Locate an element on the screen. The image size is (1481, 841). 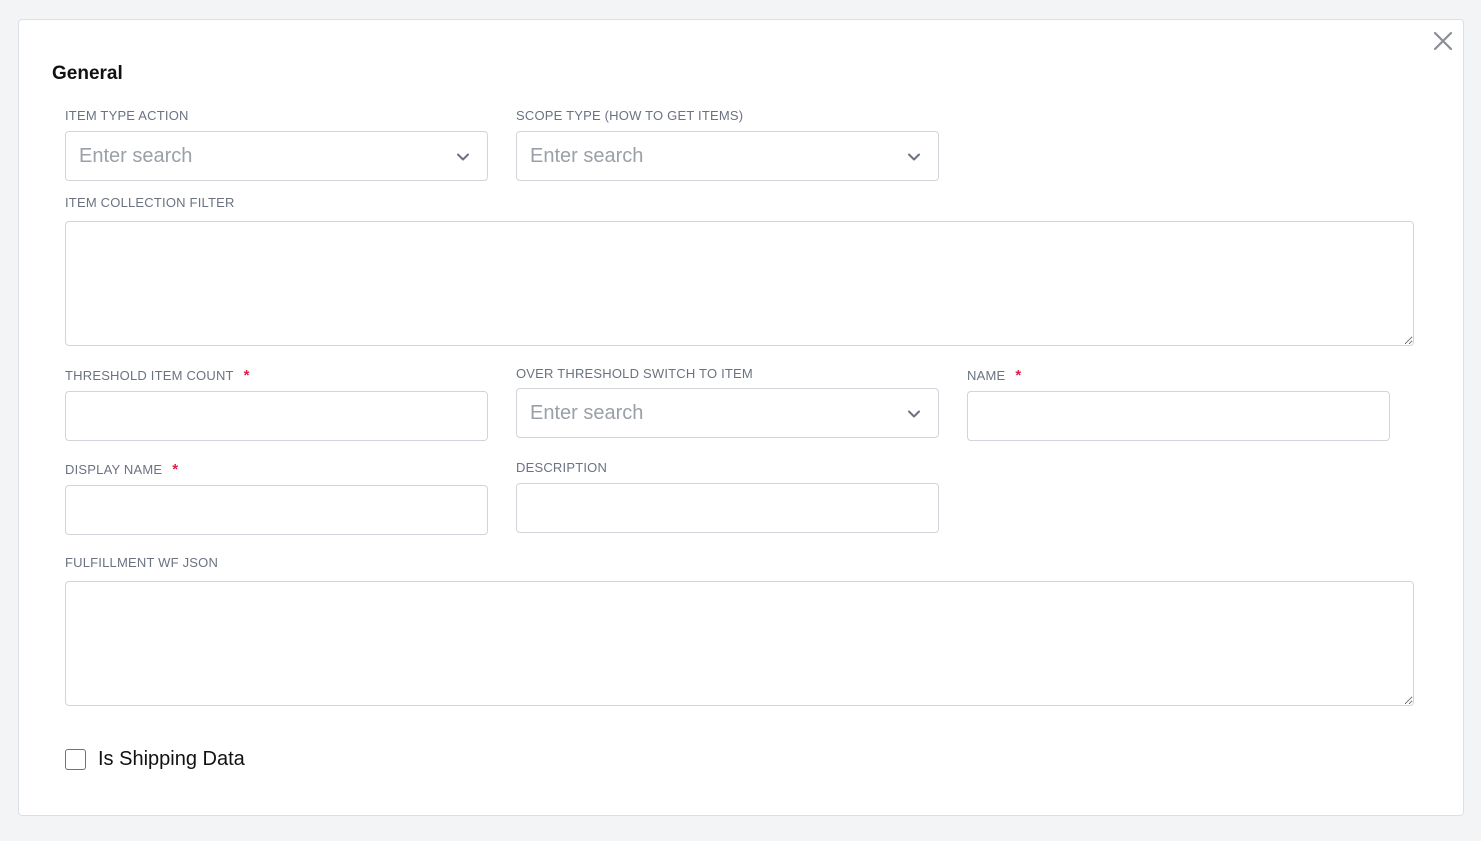
description-label: DESCRIPTION is located at coordinates (562, 467).